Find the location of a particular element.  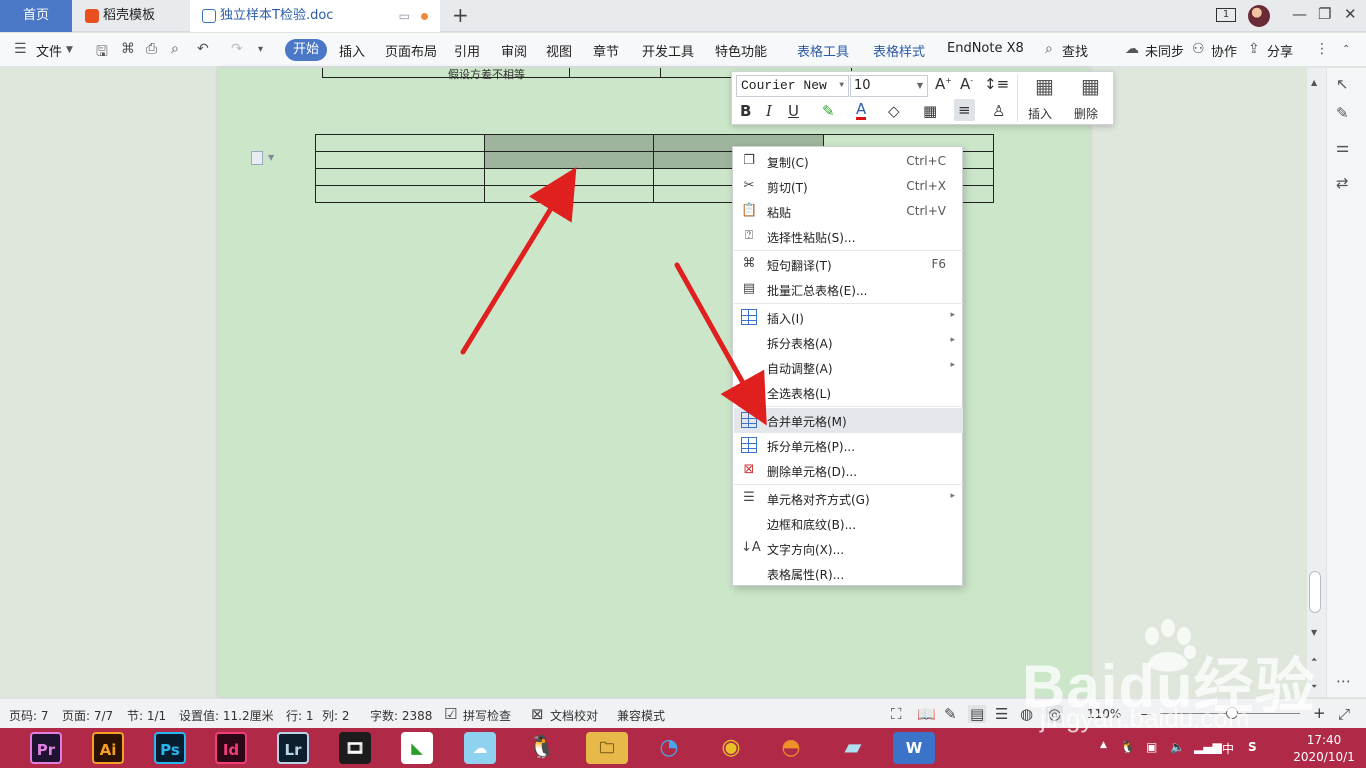

notes-app-icon: ▰ is located at coordinates (853, 748).